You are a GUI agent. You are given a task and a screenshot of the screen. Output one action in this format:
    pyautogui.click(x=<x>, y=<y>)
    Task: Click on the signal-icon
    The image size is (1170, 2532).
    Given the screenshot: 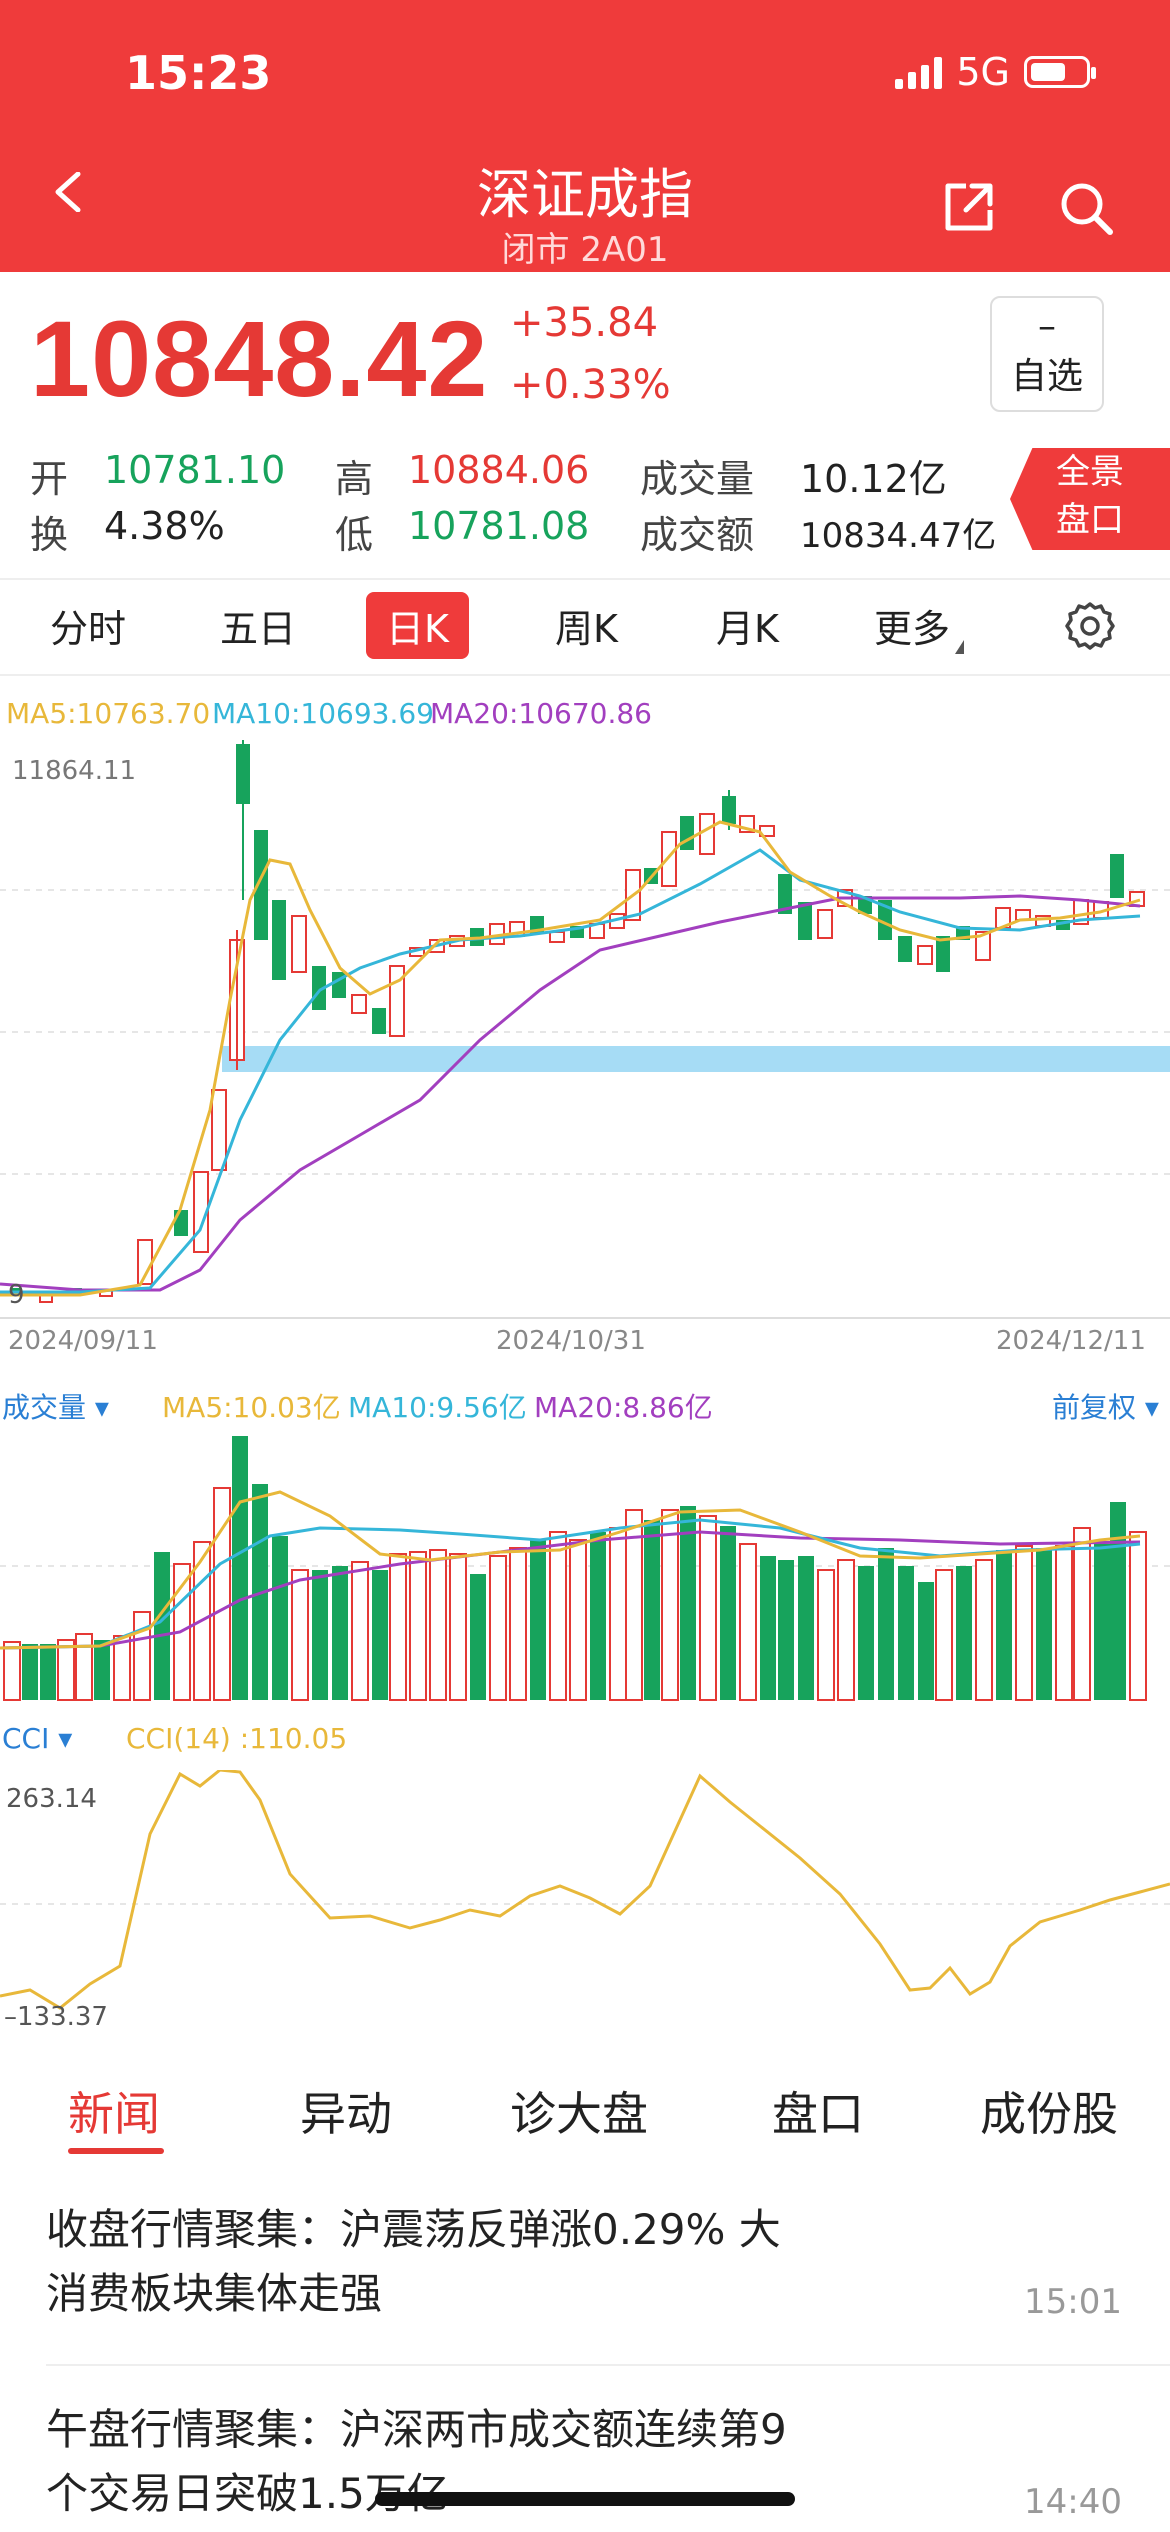 What is the action you would take?
    pyautogui.click(x=919, y=72)
    